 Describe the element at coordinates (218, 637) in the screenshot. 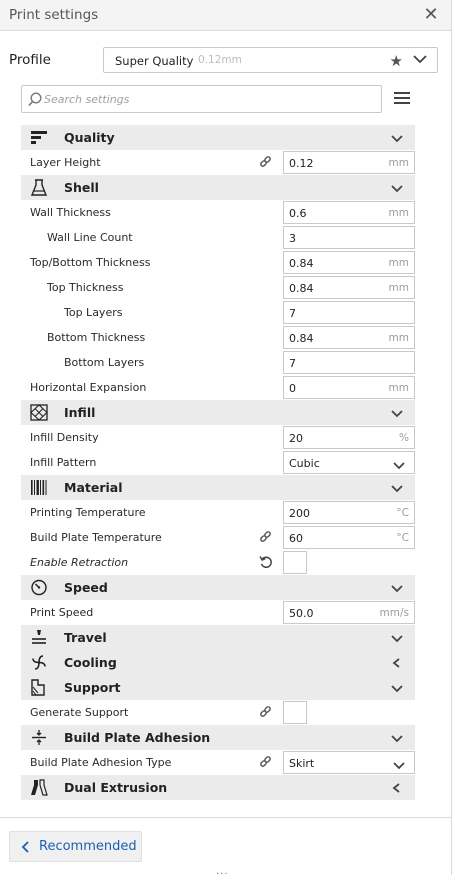

I see `category-travel: Travel` at that location.